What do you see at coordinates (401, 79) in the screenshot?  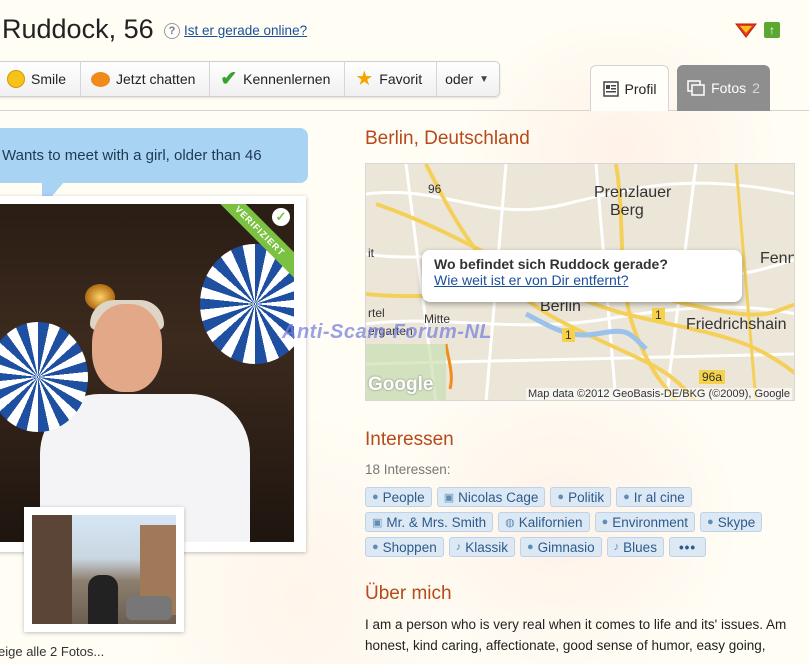 I see `favorit-label: Favorit` at bounding box center [401, 79].